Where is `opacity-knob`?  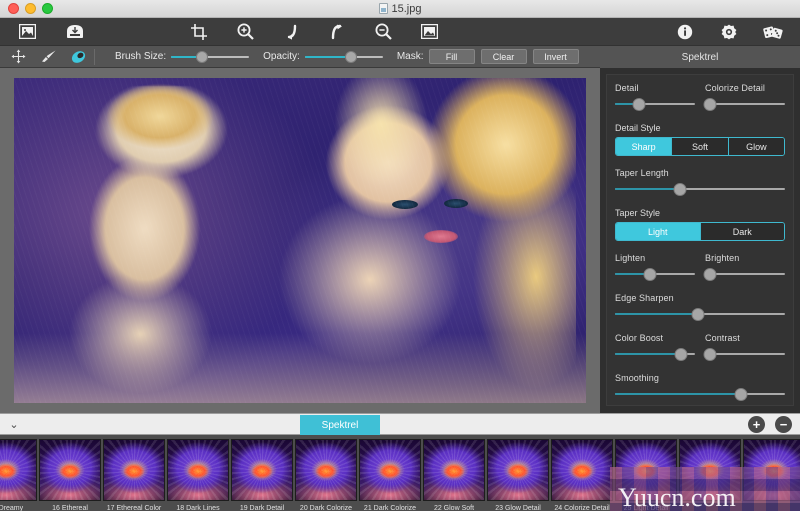 opacity-knob is located at coordinates (351, 56).